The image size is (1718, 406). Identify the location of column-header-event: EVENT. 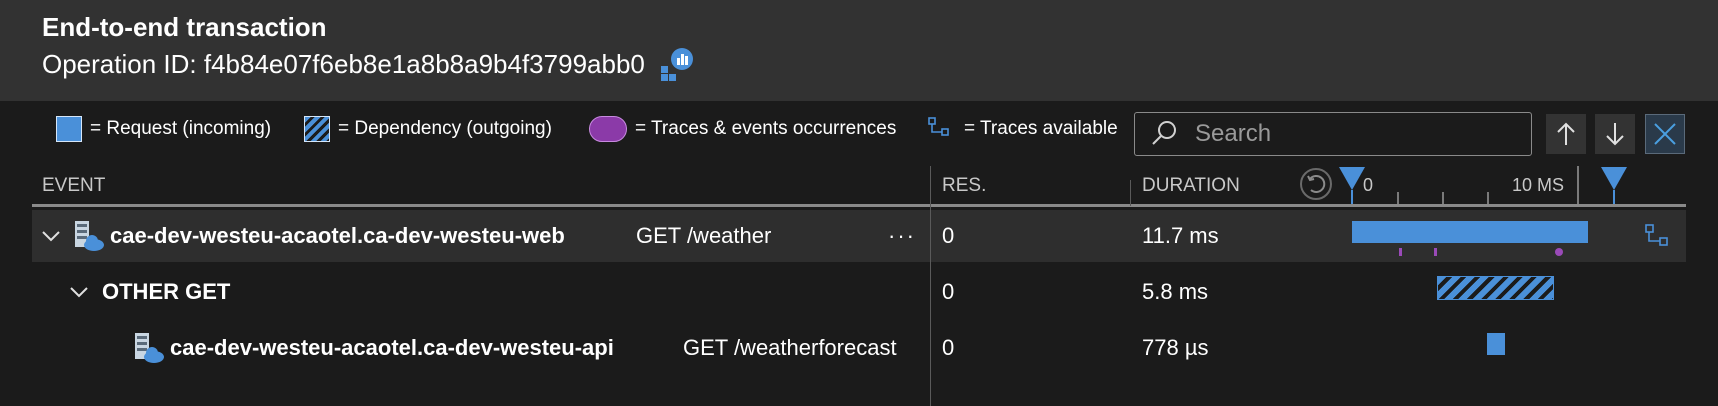
(74, 185).